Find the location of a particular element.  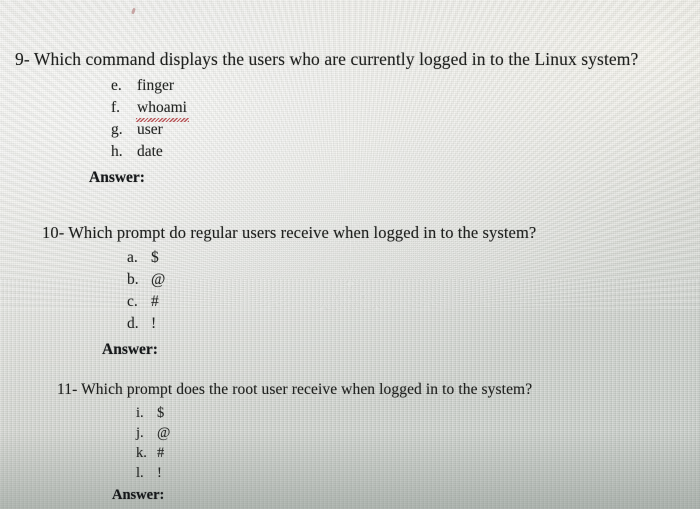

option-marker: i. is located at coordinates (140, 413).